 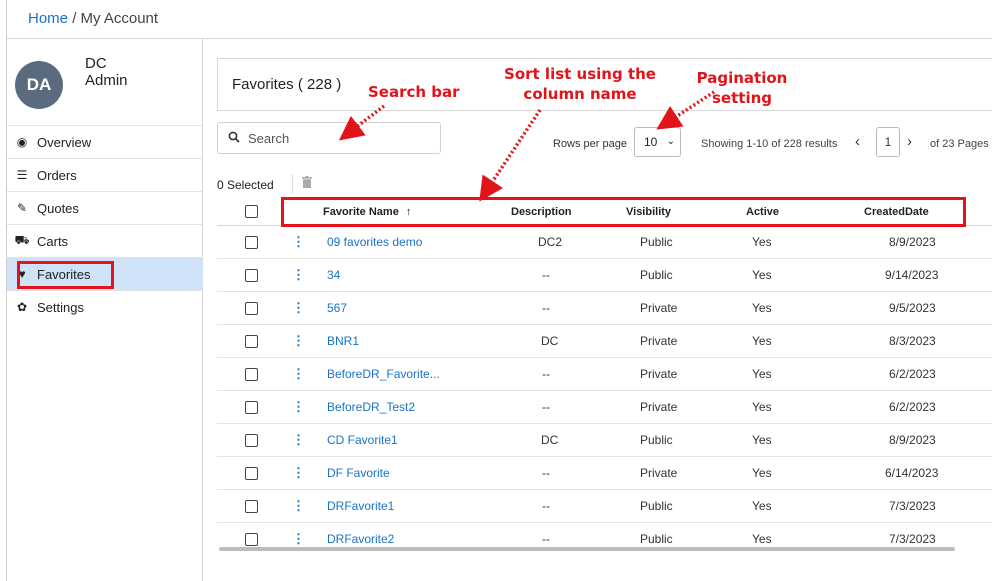 What do you see at coordinates (590, 144) in the screenshot?
I see `rows-per-page-label: Rows per page` at bounding box center [590, 144].